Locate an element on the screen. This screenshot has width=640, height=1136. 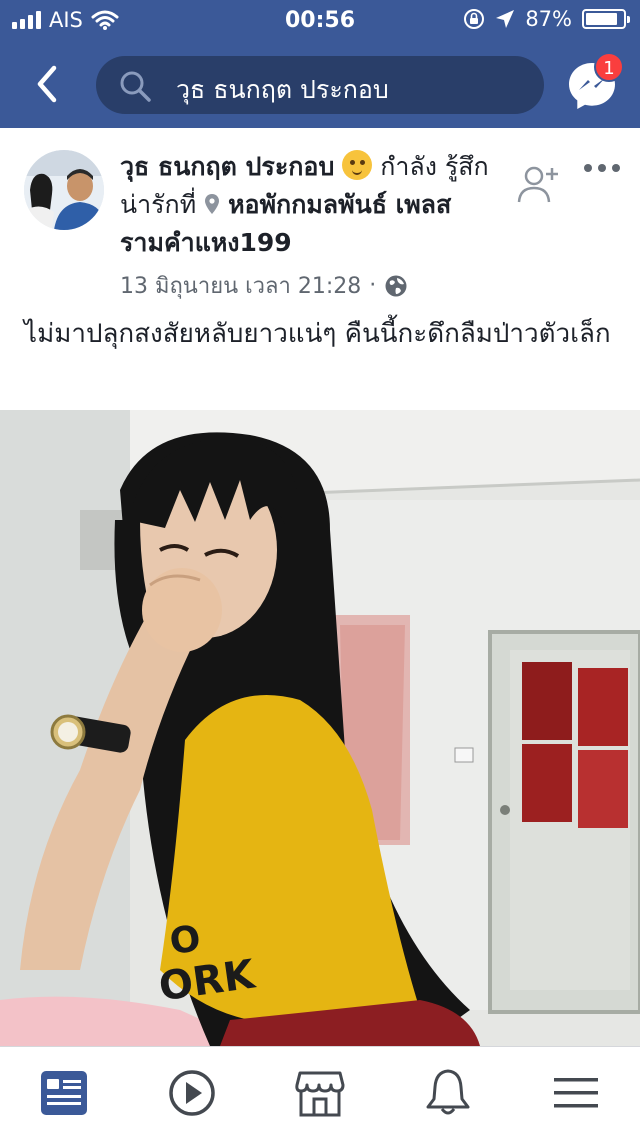
more-options-icon is located at coordinates (602, 168).